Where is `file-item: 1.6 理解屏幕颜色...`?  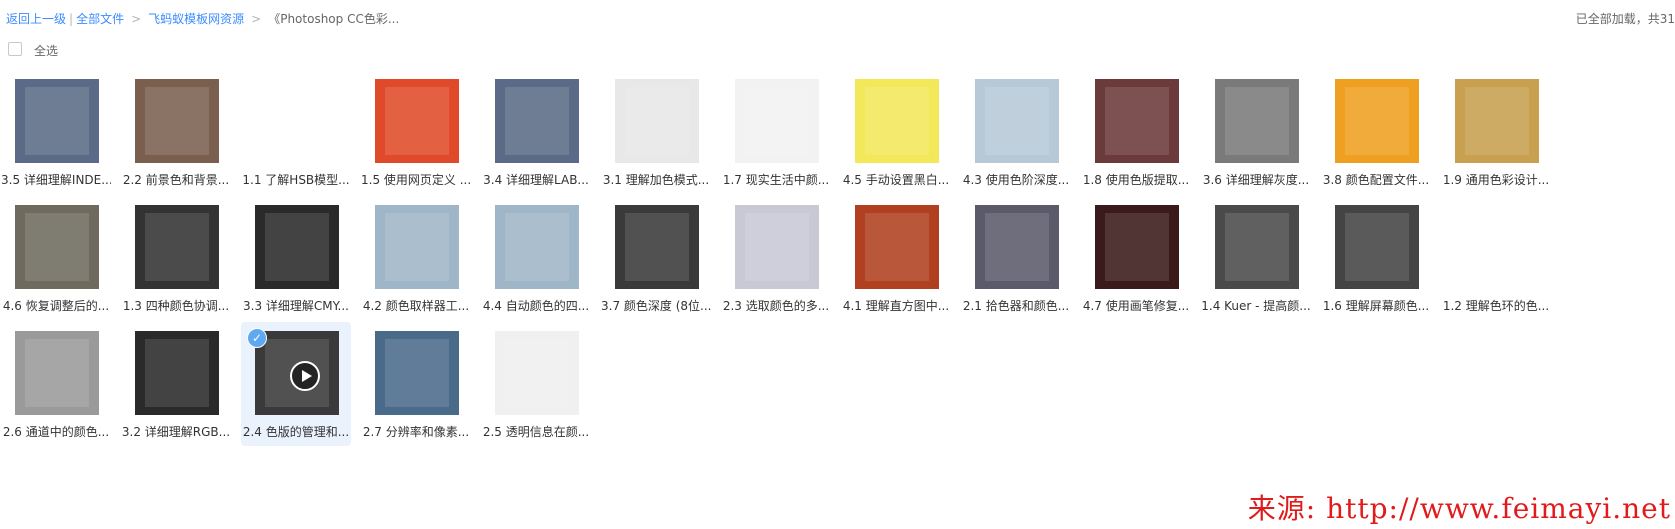 file-item: 1.6 理解屏幕颜色... is located at coordinates (1376, 258).